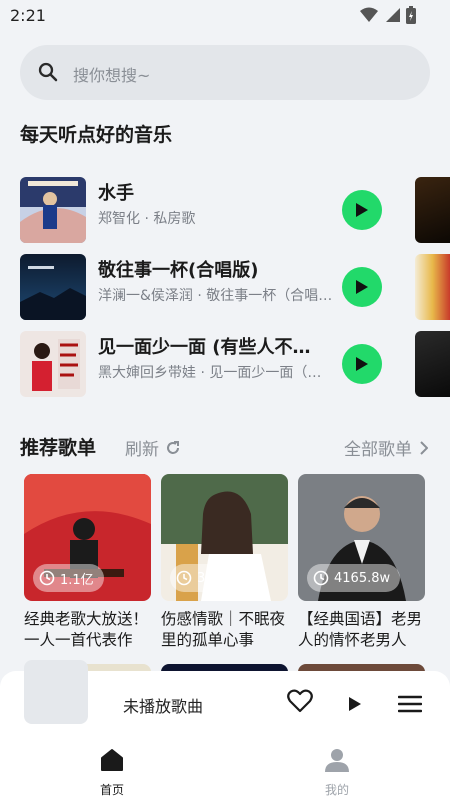 This screenshot has height=800, width=450. What do you see at coordinates (337, 760) in the screenshot?
I see `user-icon` at bounding box center [337, 760].